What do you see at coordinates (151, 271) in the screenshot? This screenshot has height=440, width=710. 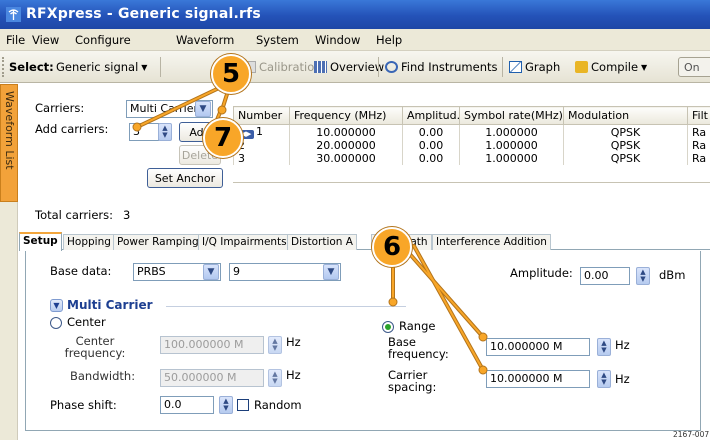 I see `base-data-value: PRBS` at bounding box center [151, 271].